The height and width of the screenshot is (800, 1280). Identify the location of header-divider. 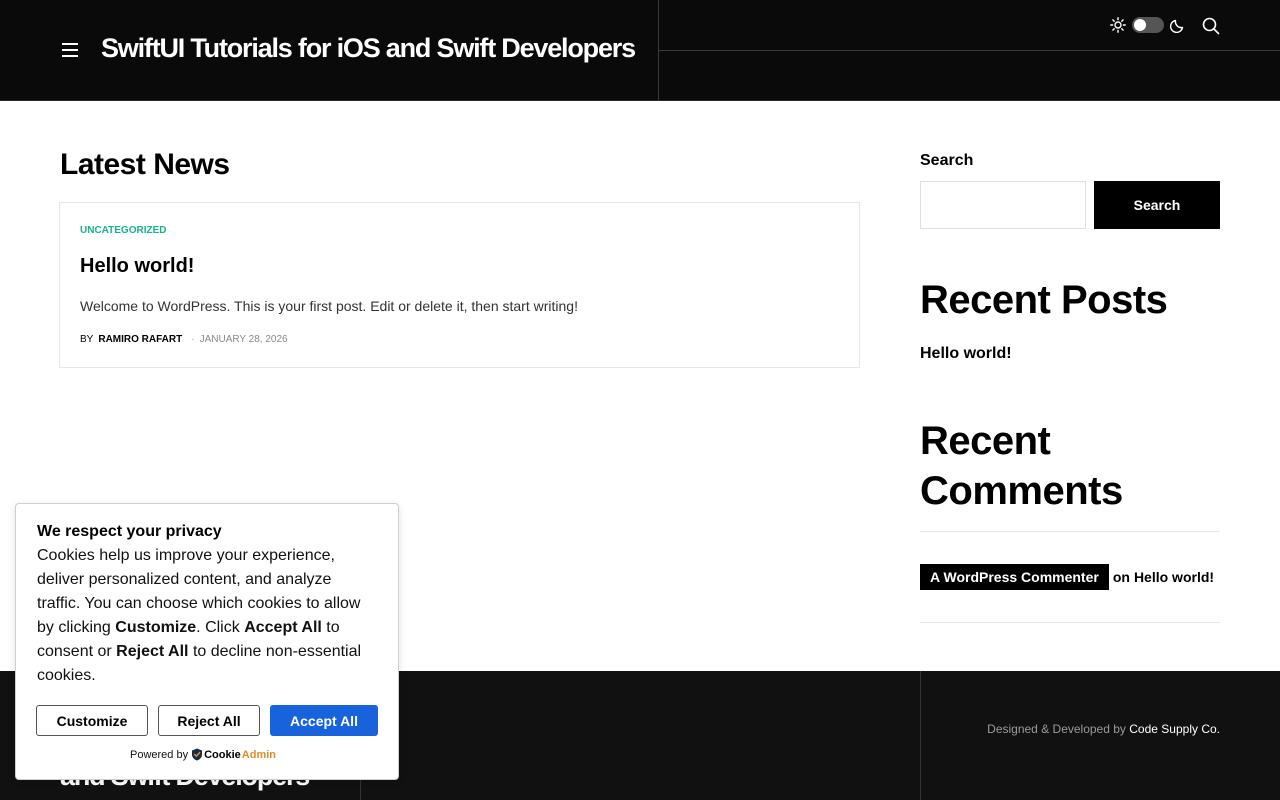
(969, 50).